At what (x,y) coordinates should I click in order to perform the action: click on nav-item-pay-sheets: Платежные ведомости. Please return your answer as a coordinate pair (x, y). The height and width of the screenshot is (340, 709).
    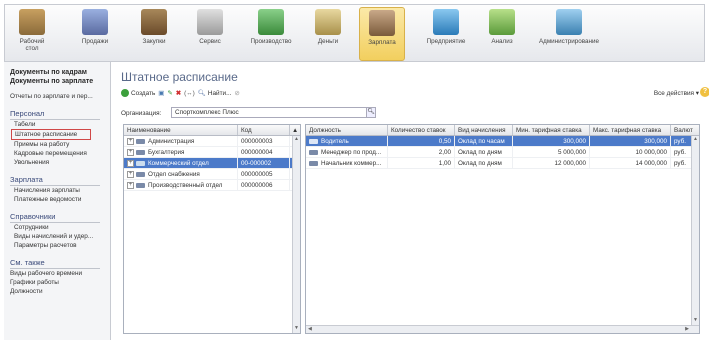
    Looking at the image, I should click on (60, 199).